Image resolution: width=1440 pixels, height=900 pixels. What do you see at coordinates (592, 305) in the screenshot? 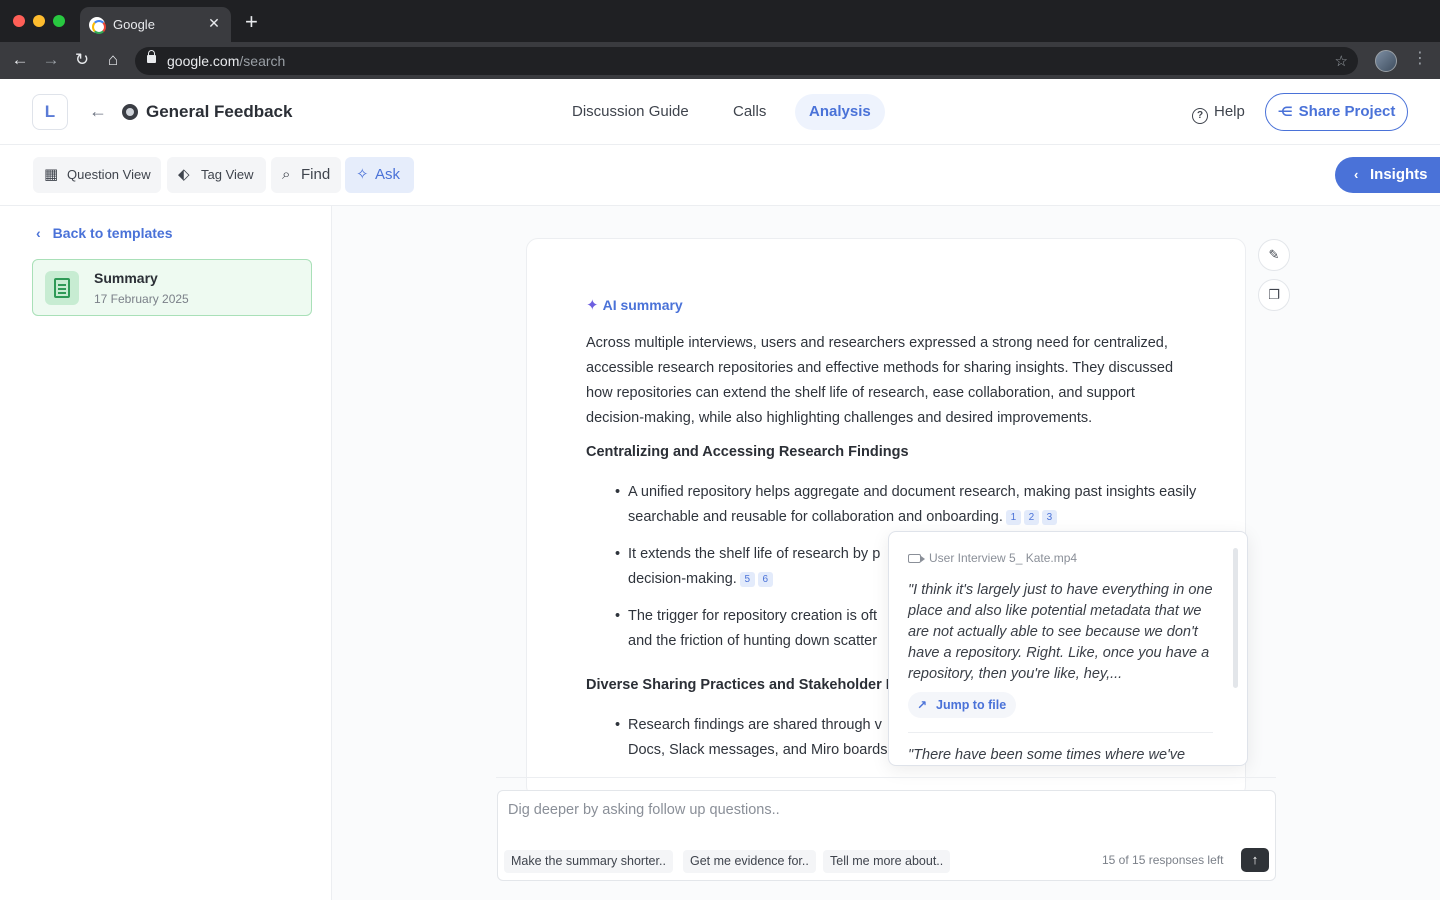
I see `sparkle-icon: ✦` at bounding box center [592, 305].